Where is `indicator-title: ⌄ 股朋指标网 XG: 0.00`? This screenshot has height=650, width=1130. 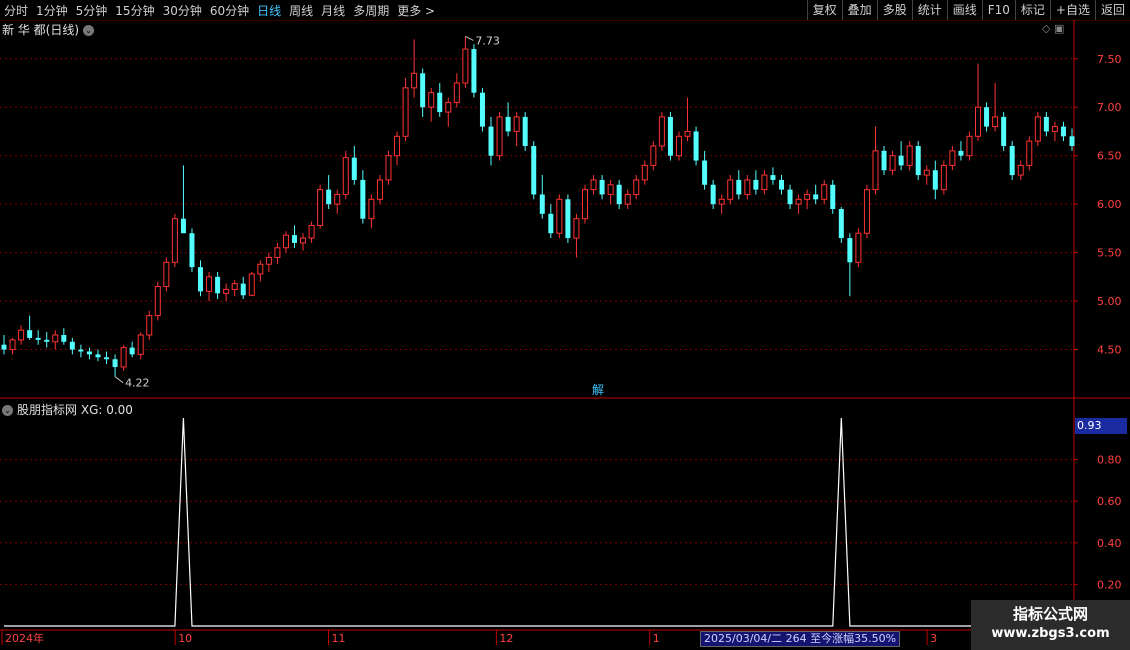
indicator-title: ⌄ 股朋指标网 XG: 0.00 is located at coordinates (67, 409).